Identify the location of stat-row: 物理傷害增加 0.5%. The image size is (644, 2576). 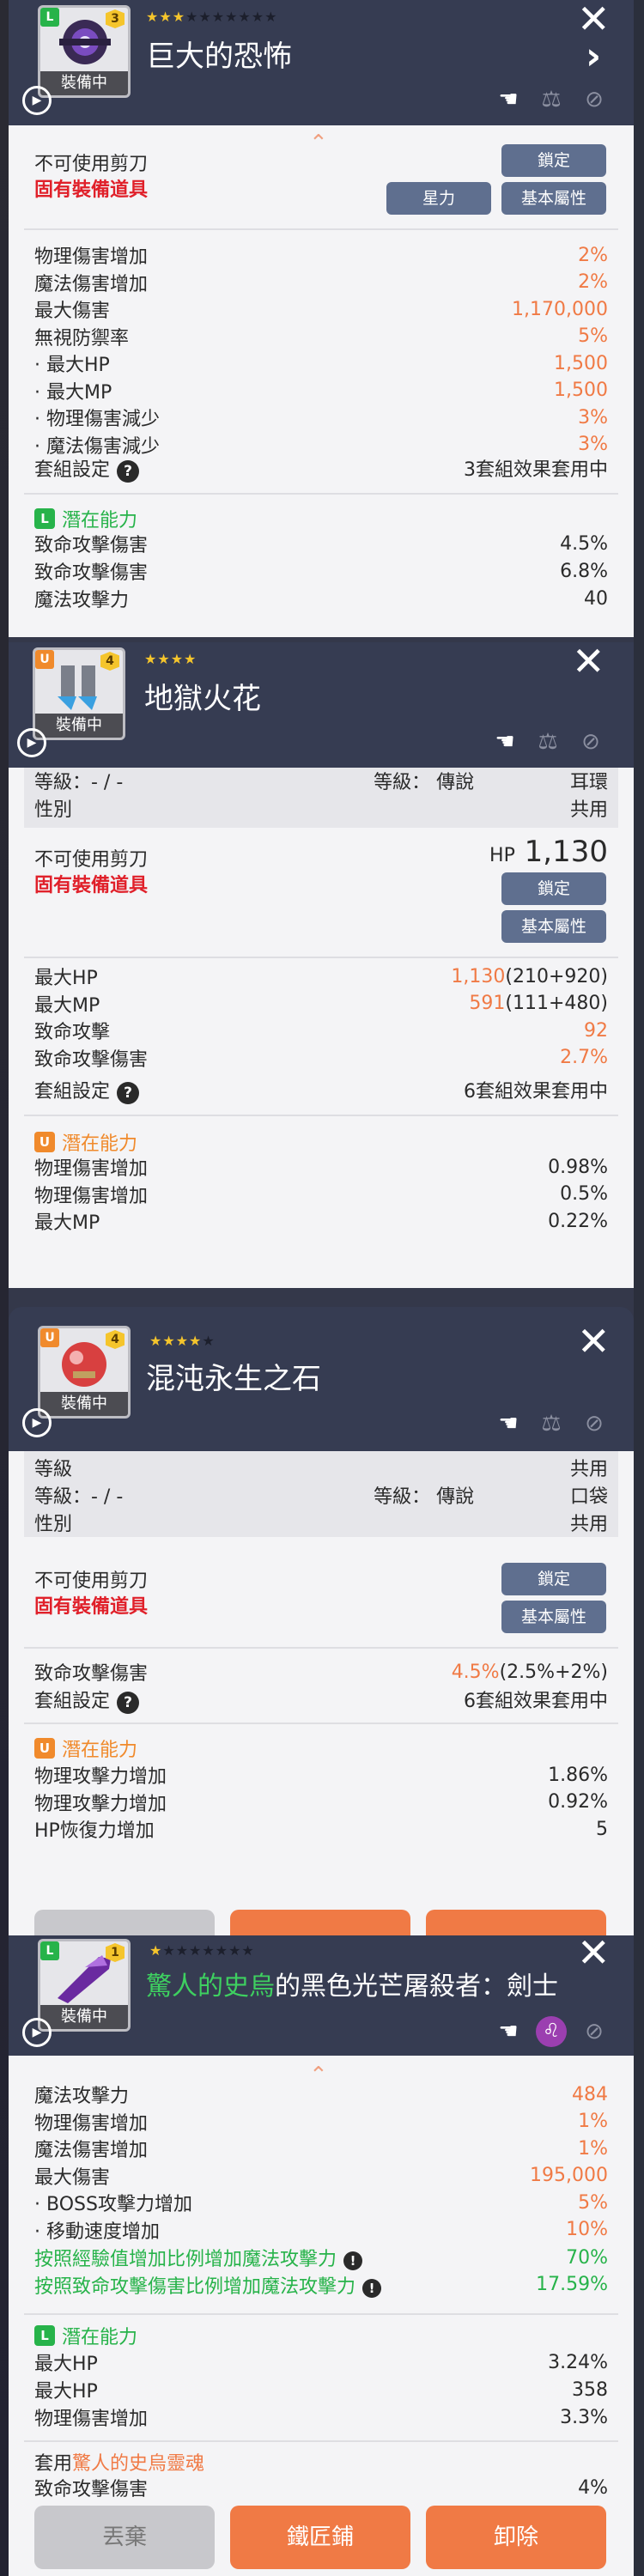
(321, 1195).